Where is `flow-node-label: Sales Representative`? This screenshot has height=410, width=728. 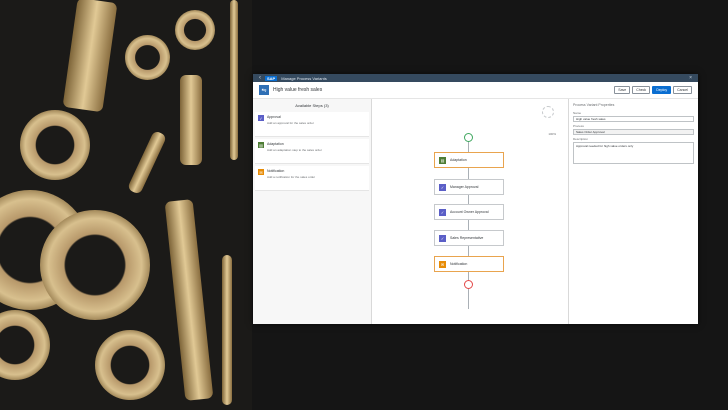
flow-node-label: Sales Representative is located at coordinates (467, 238).